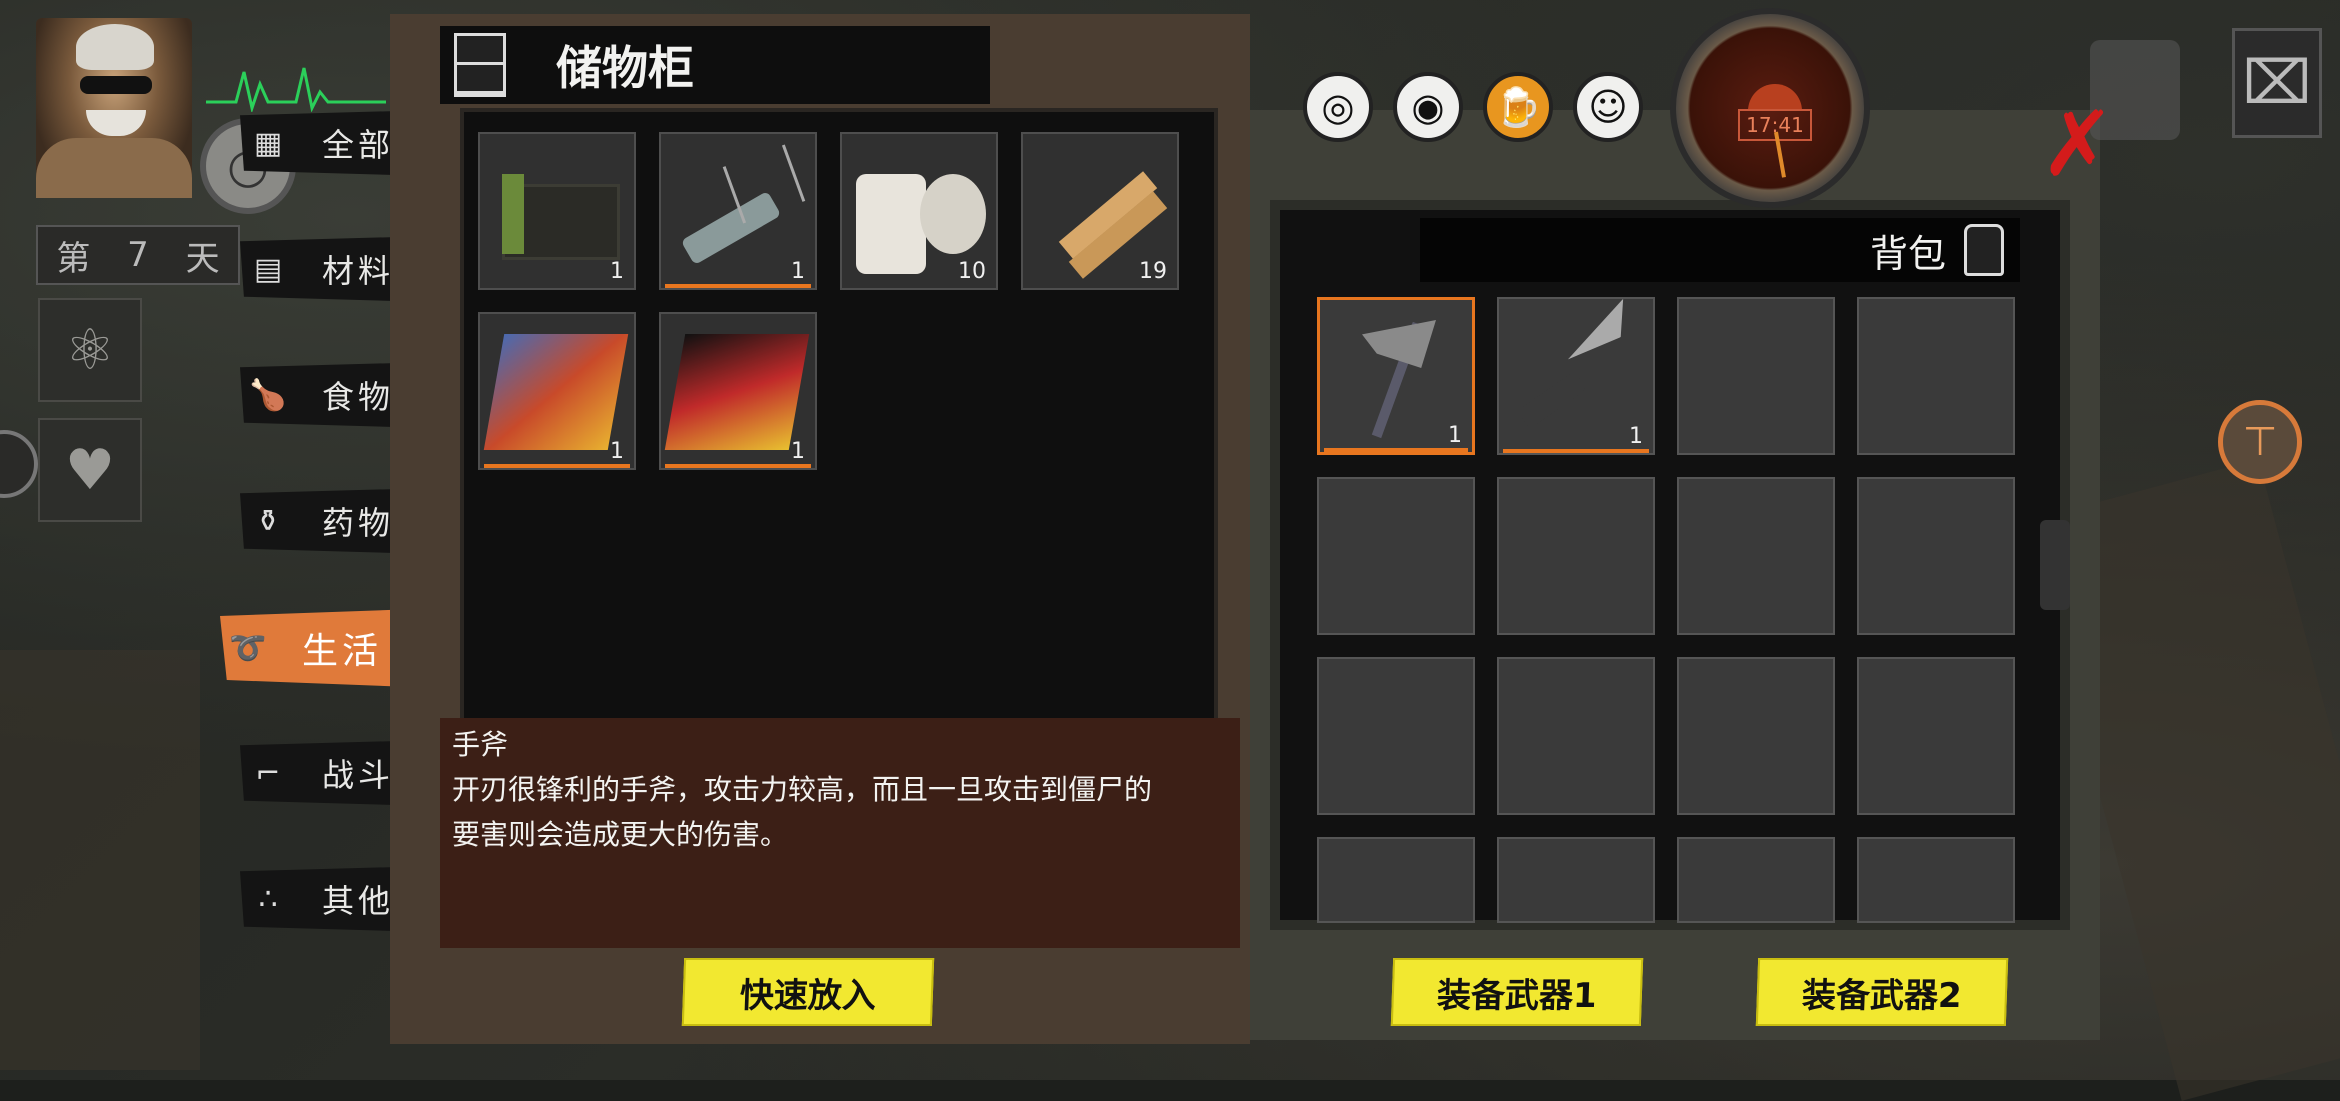  Describe the element at coordinates (513, 214) in the screenshot. I see `box-item-side` at that location.